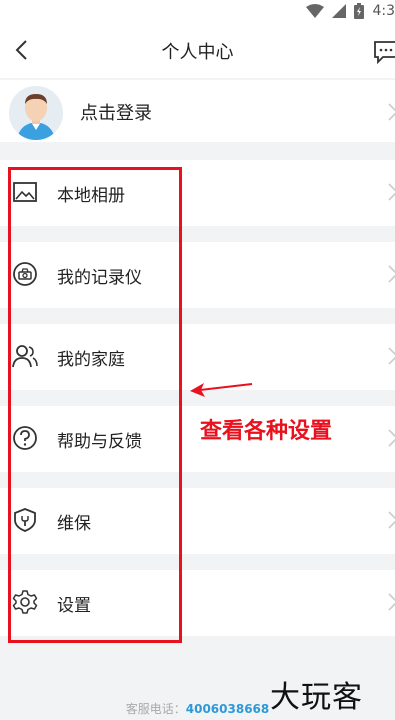  I want to click on service-phone-link: 4006038668, so click(228, 709).